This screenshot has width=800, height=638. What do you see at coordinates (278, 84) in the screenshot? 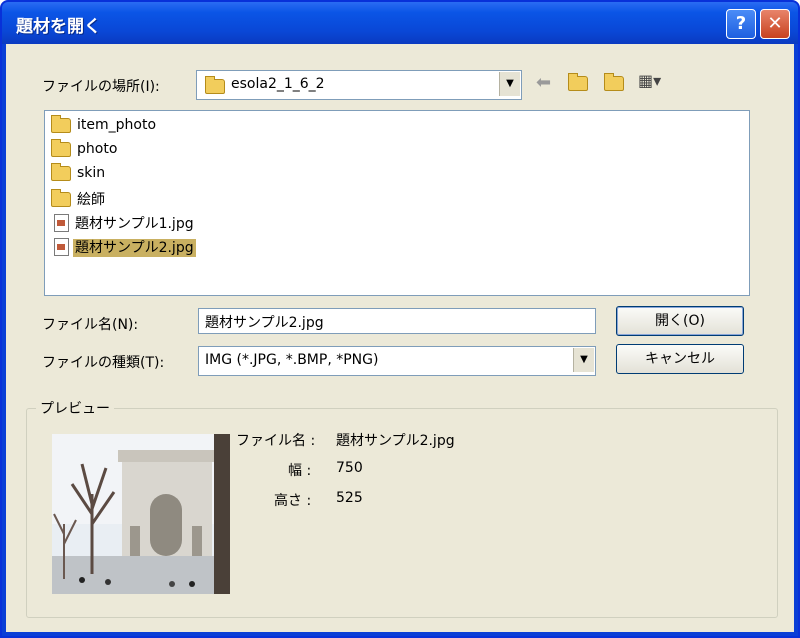
I see `location-value: esola2_1_6_2` at bounding box center [278, 84].